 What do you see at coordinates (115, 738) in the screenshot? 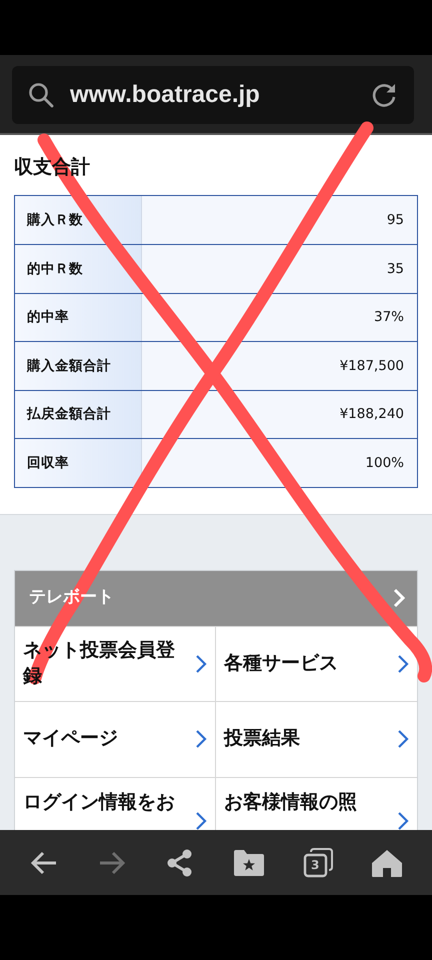
I see `menu-item: マイページ` at bounding box center [115, 738].